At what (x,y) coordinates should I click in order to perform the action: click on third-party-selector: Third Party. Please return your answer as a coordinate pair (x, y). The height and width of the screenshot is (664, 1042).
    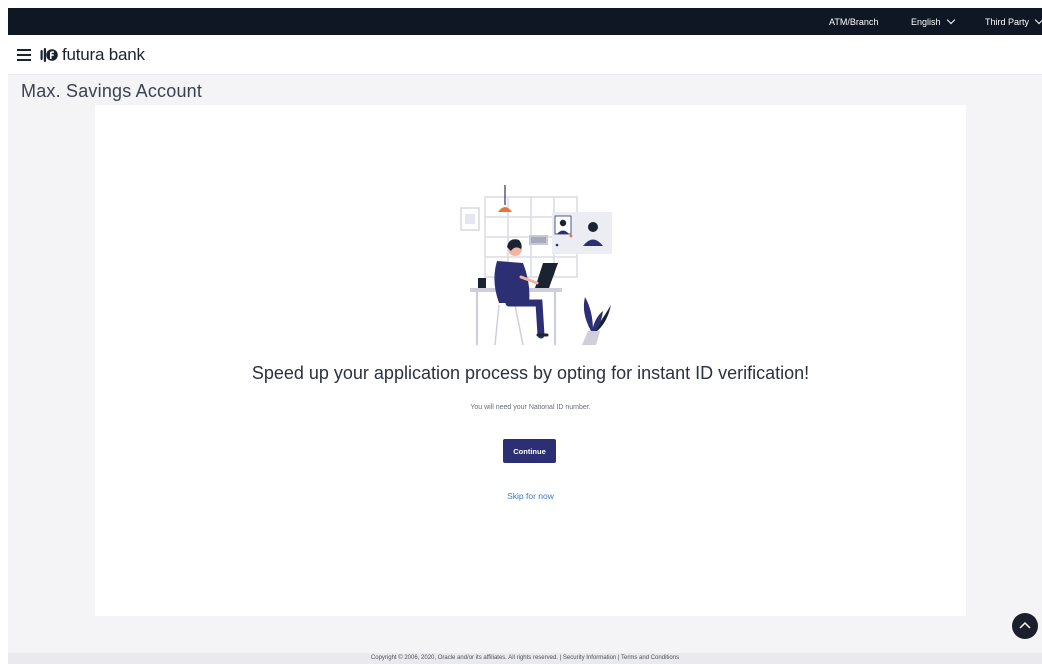
    Looking at the image, I should click on (1013, 21).